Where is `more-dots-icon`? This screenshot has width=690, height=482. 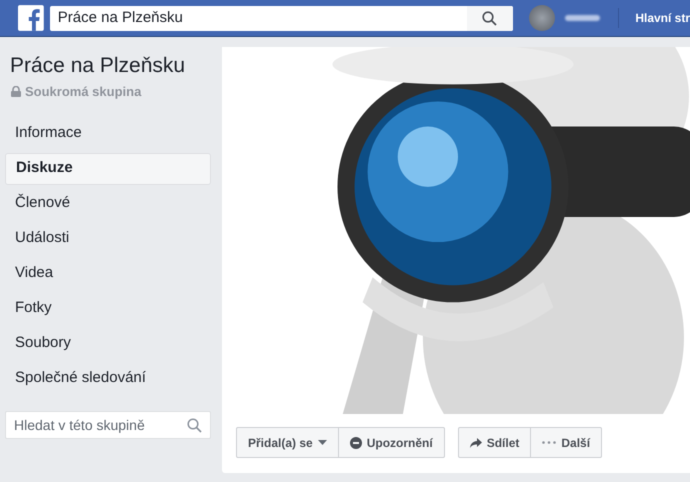 more-dots-icon is located at coordinates (549, 442).